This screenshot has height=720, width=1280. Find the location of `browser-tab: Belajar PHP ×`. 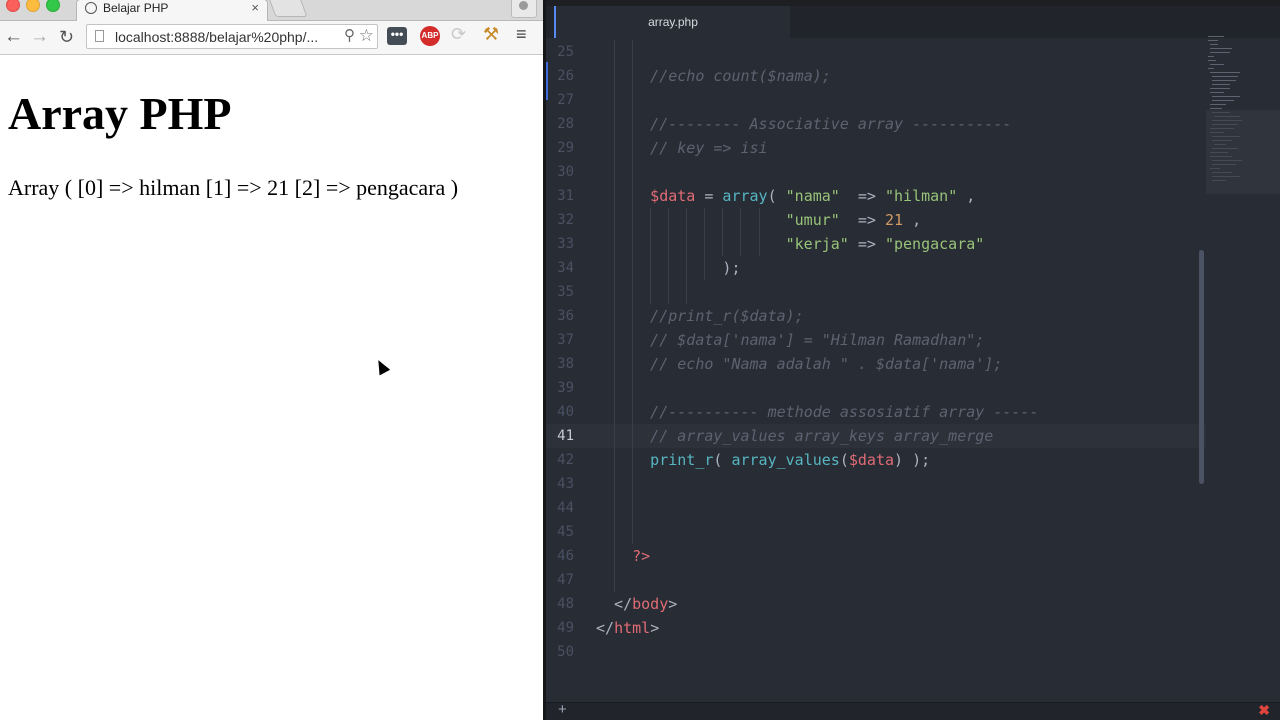

browser-tab: Belajar PHP × is located at coordinates (172, 10).